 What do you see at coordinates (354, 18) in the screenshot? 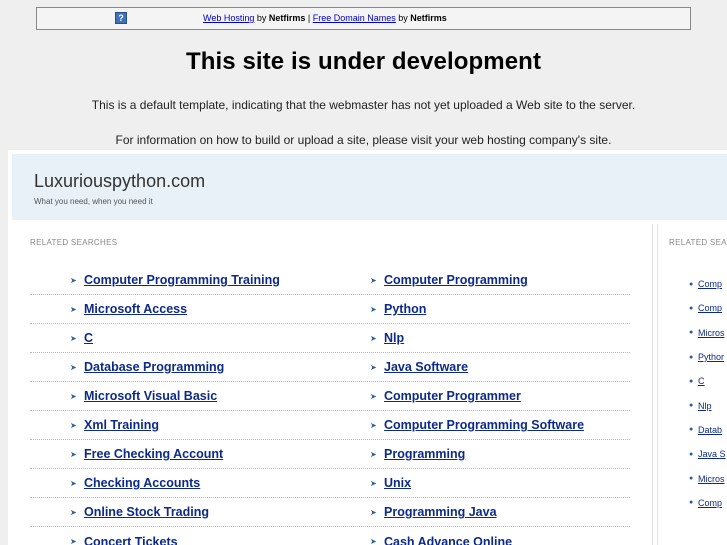
I see `free-domain-names-link: Free Domain Names` at bounding box center [354, 18].